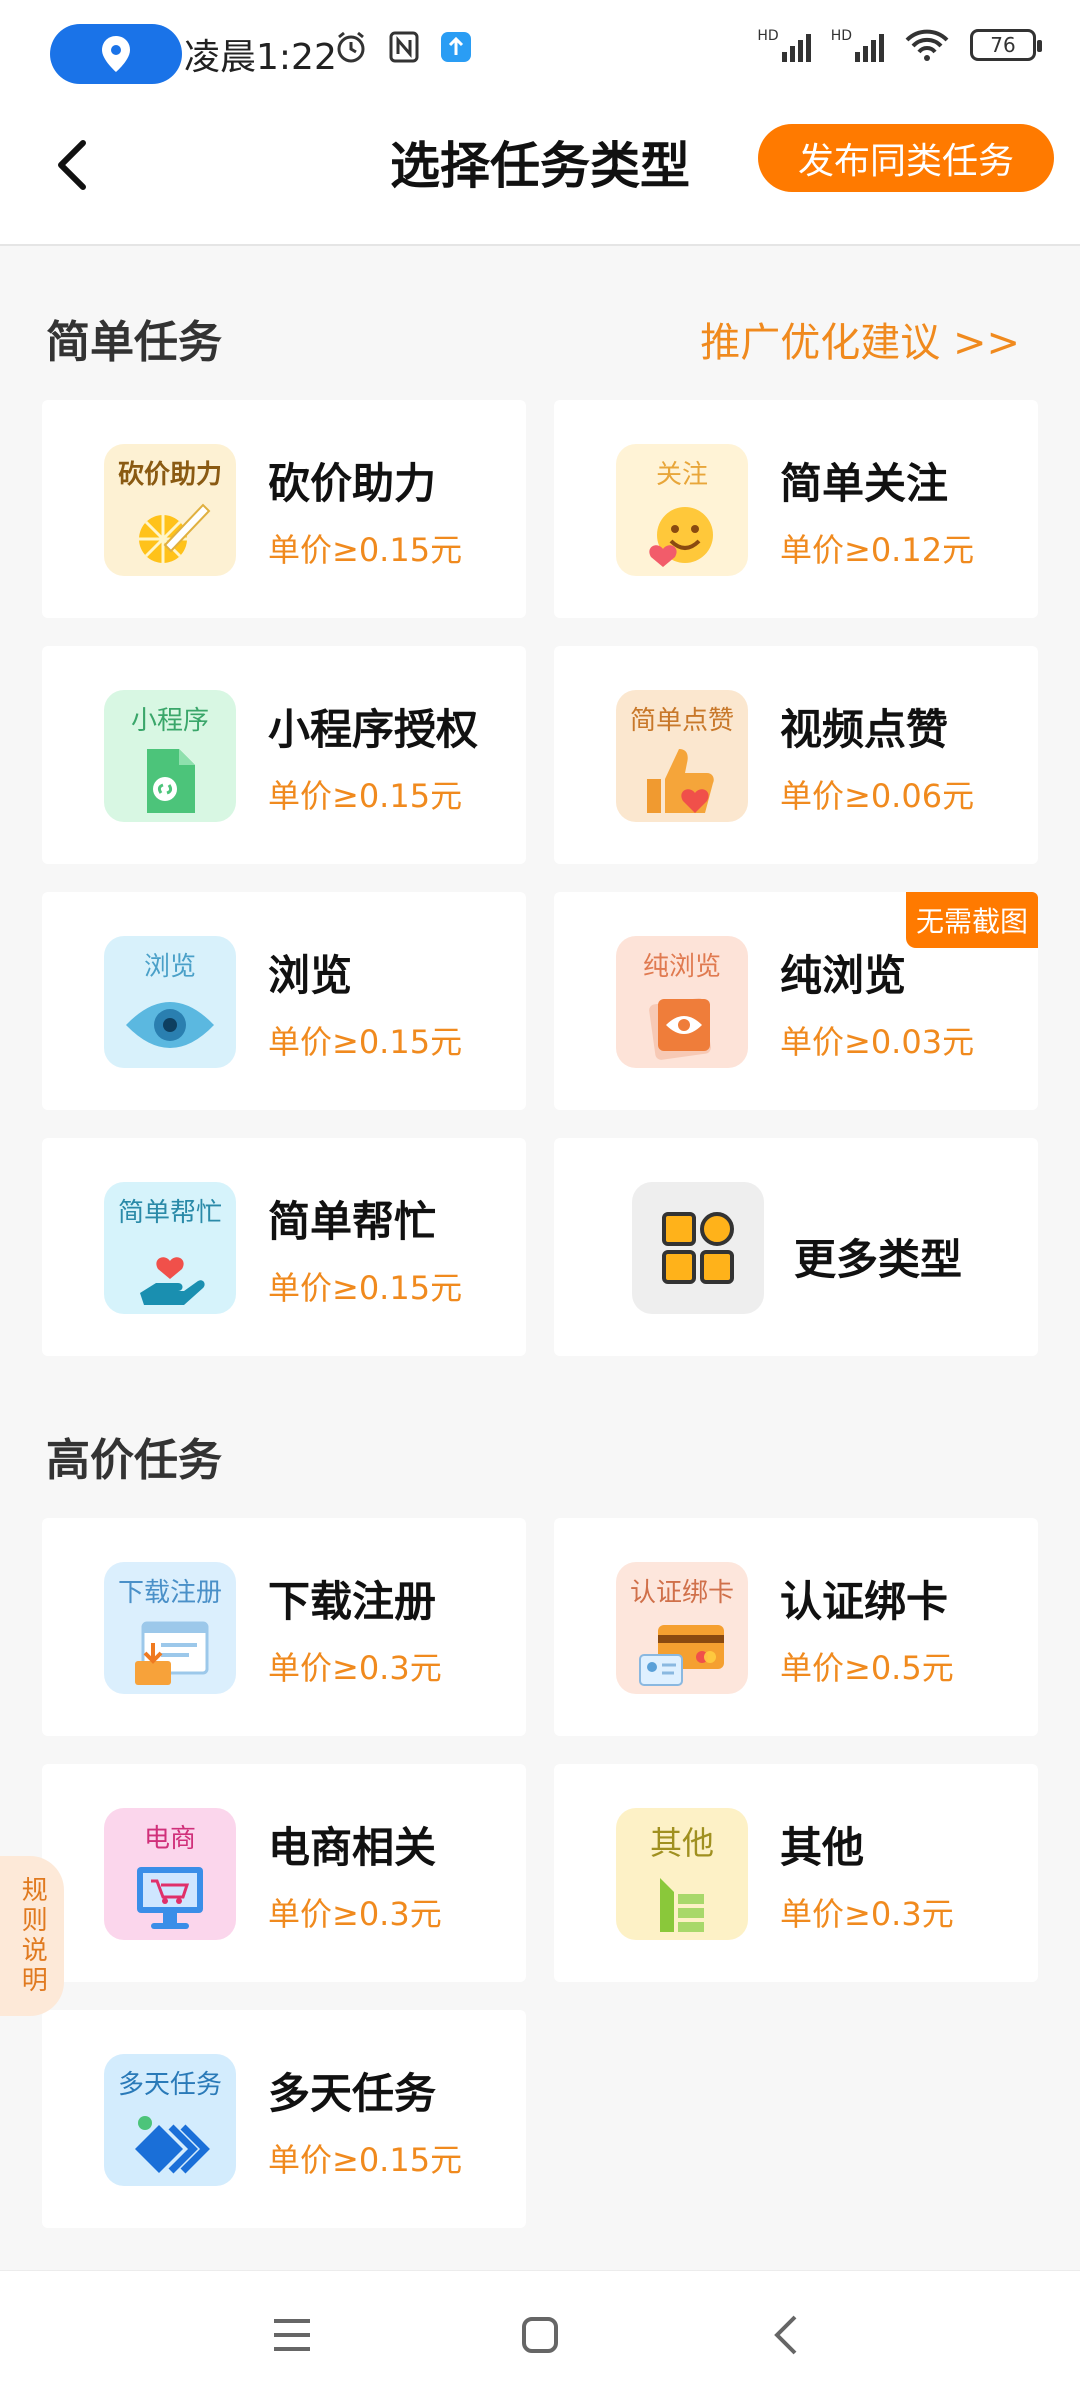 This screenshot has width=1080, height=2400. Describe the element at coordinates (784, 45) in the screenshot. I see `signal-1-icon: HD` at that location.